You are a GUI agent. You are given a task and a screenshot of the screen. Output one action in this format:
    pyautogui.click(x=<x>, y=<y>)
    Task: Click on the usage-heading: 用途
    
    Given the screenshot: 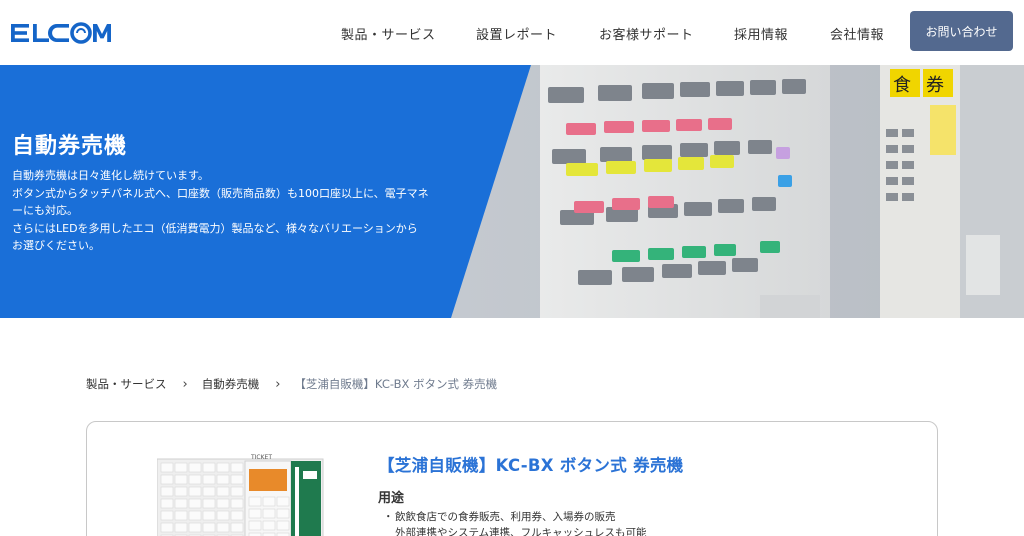 What is the action you would take?
    pyautogui.click(x=391, y=498)
    